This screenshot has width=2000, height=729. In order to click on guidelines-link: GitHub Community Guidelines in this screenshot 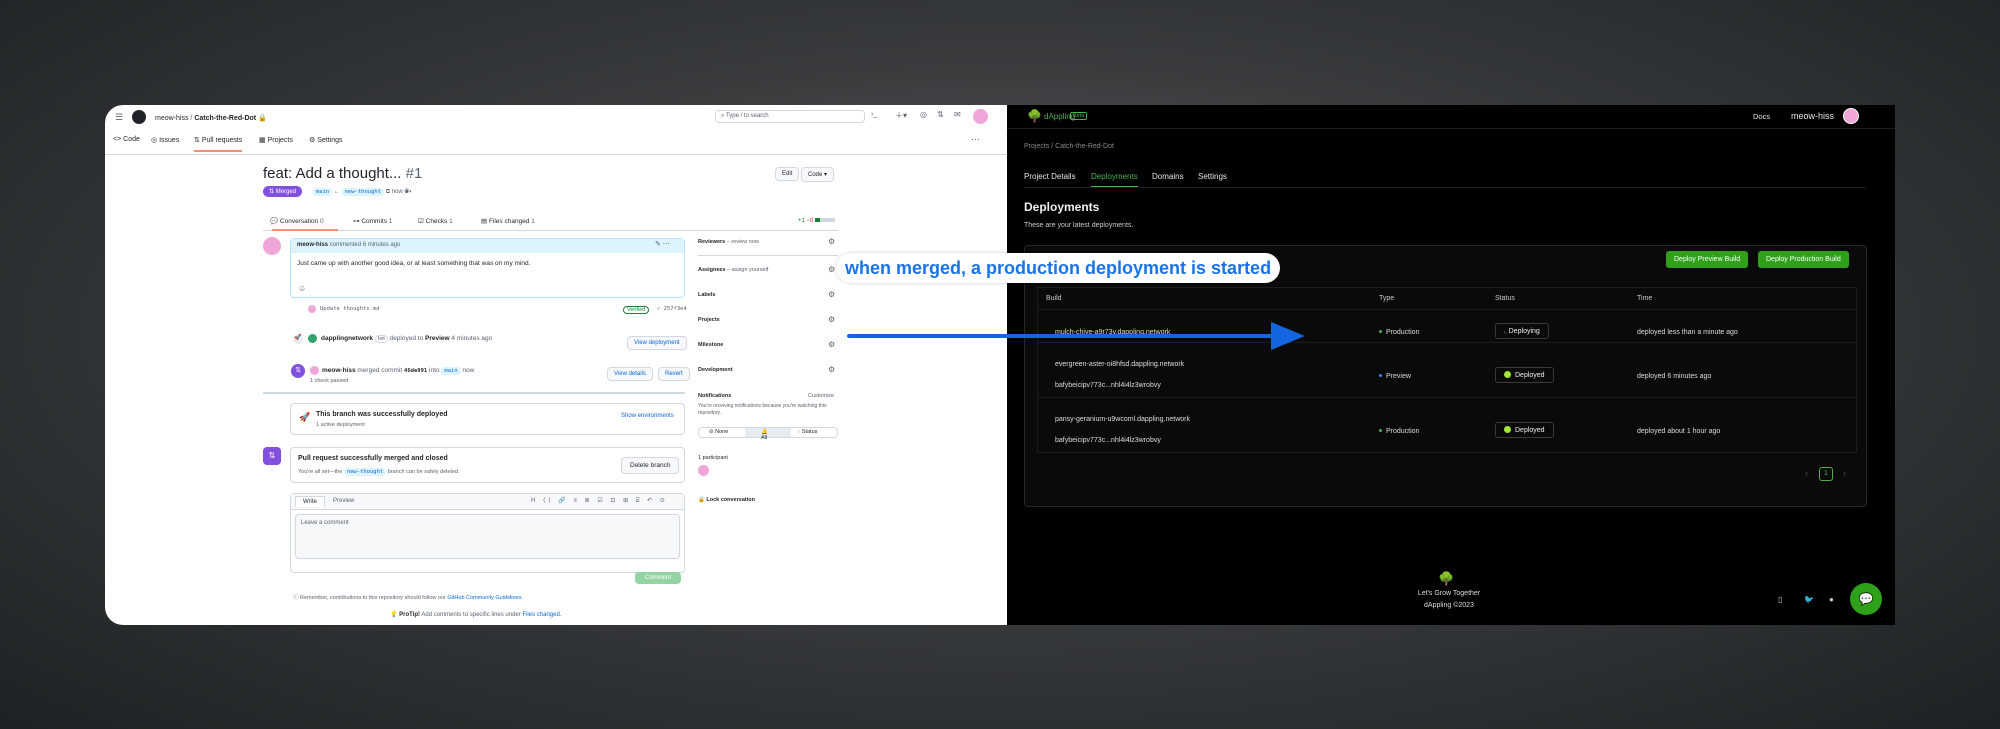, I will do `click(484, 598)`.